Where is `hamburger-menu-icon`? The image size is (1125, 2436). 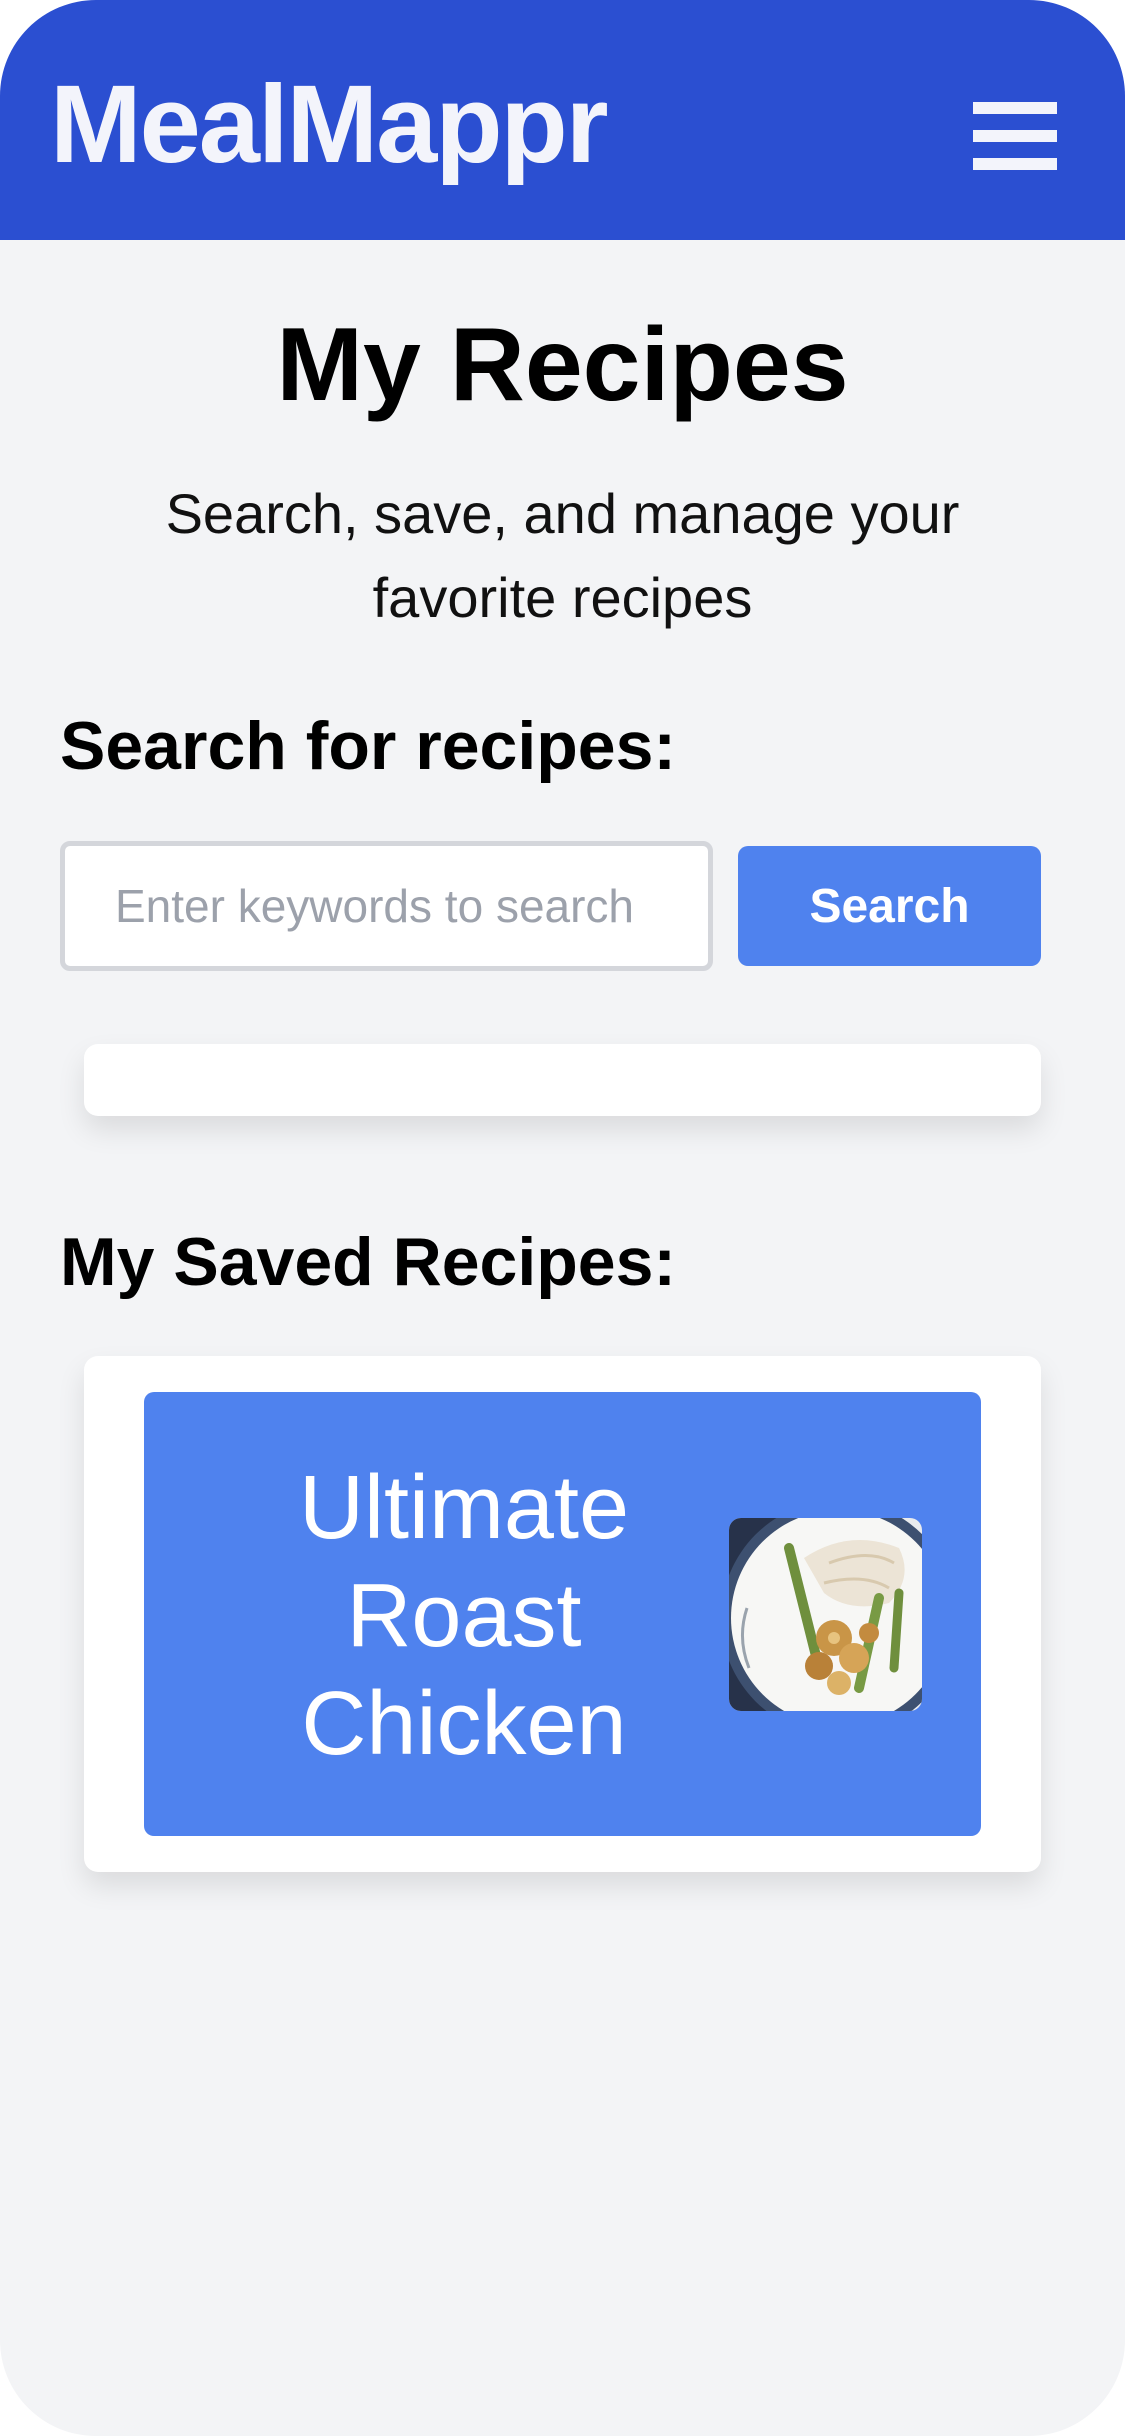
hamburger-menu-icon is located at coordinates (1011, 137).